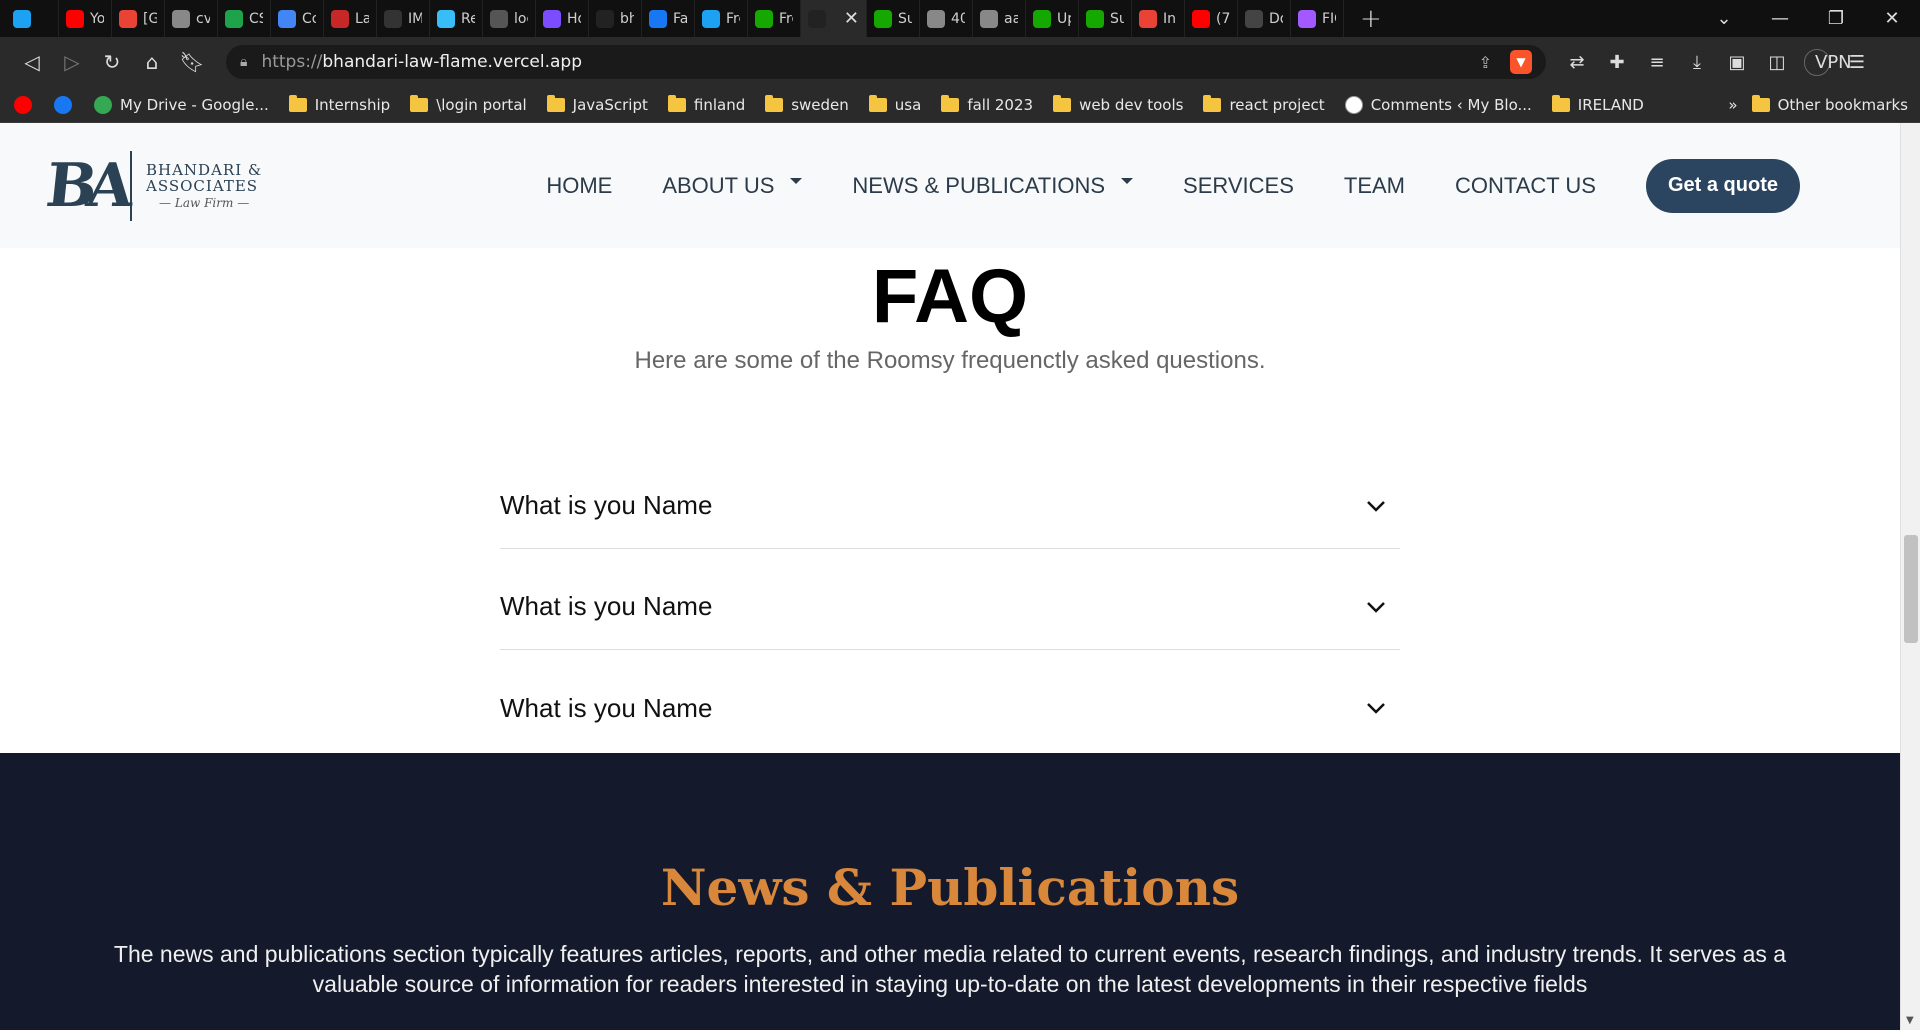 Image resolution: width=1920 pixels, height=1030 pixels. Describe the element at coordinates (706, 104) in the screenshot. I see `bookmark-item: finland` at that location.